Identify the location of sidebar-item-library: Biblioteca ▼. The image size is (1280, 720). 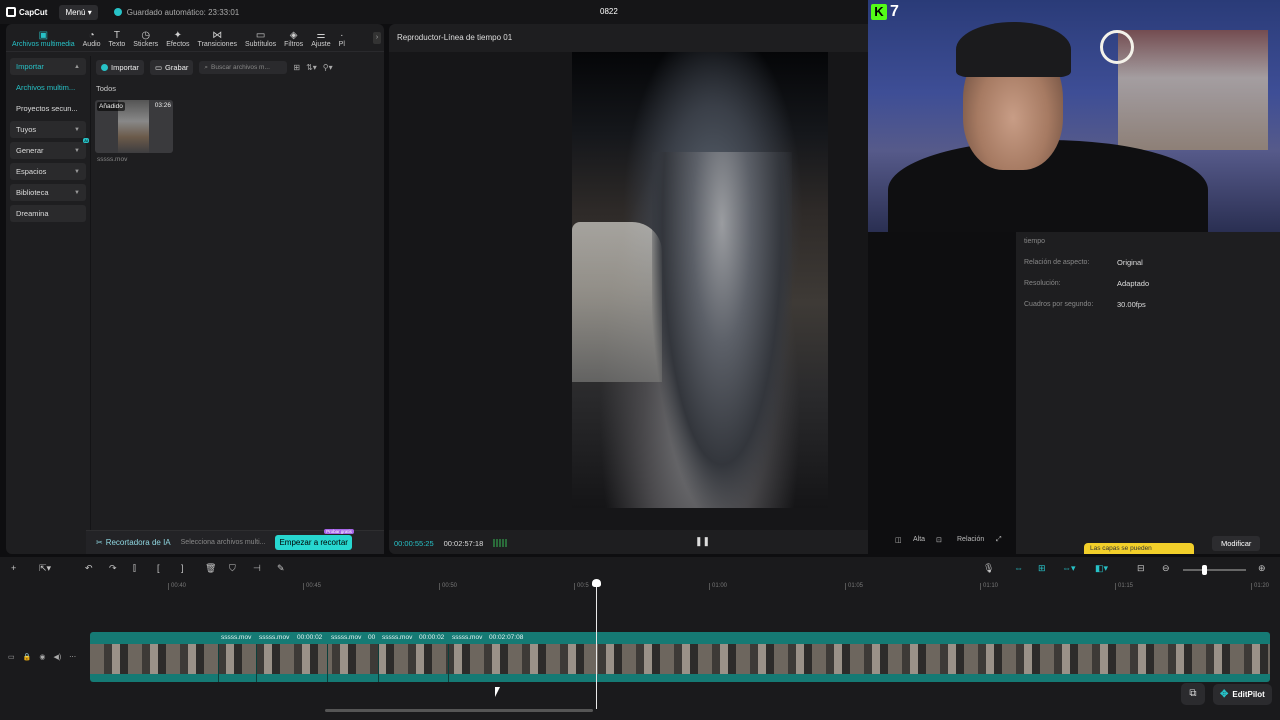
(48, 192).